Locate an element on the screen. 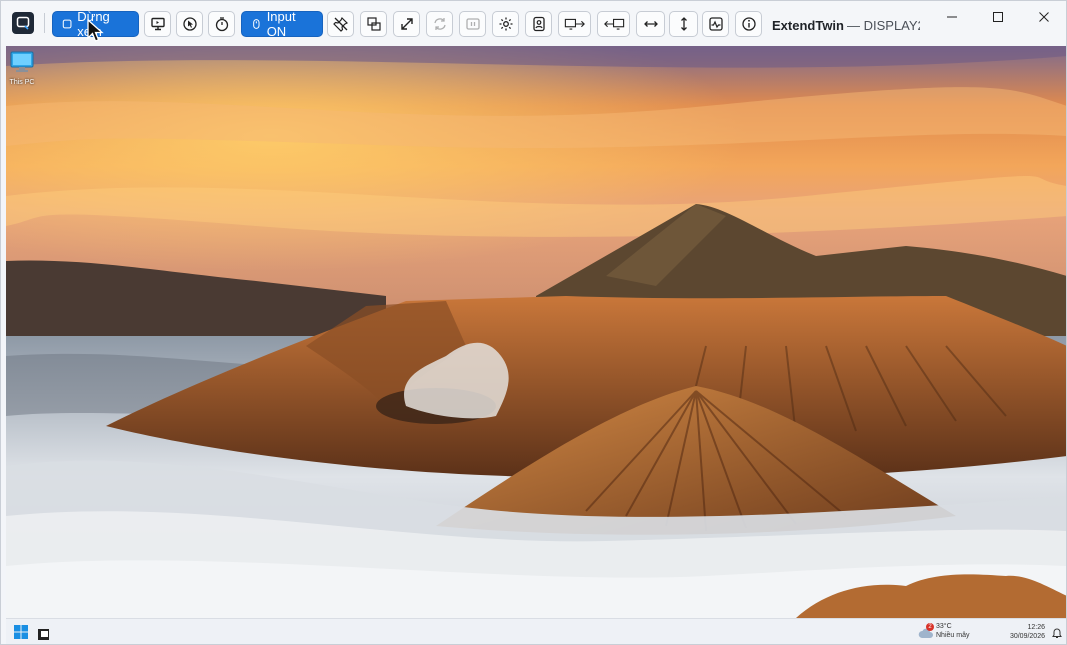 The width and height of the screenshot is (1067, 645). mouse-icon is located at coordinates (256, 24).